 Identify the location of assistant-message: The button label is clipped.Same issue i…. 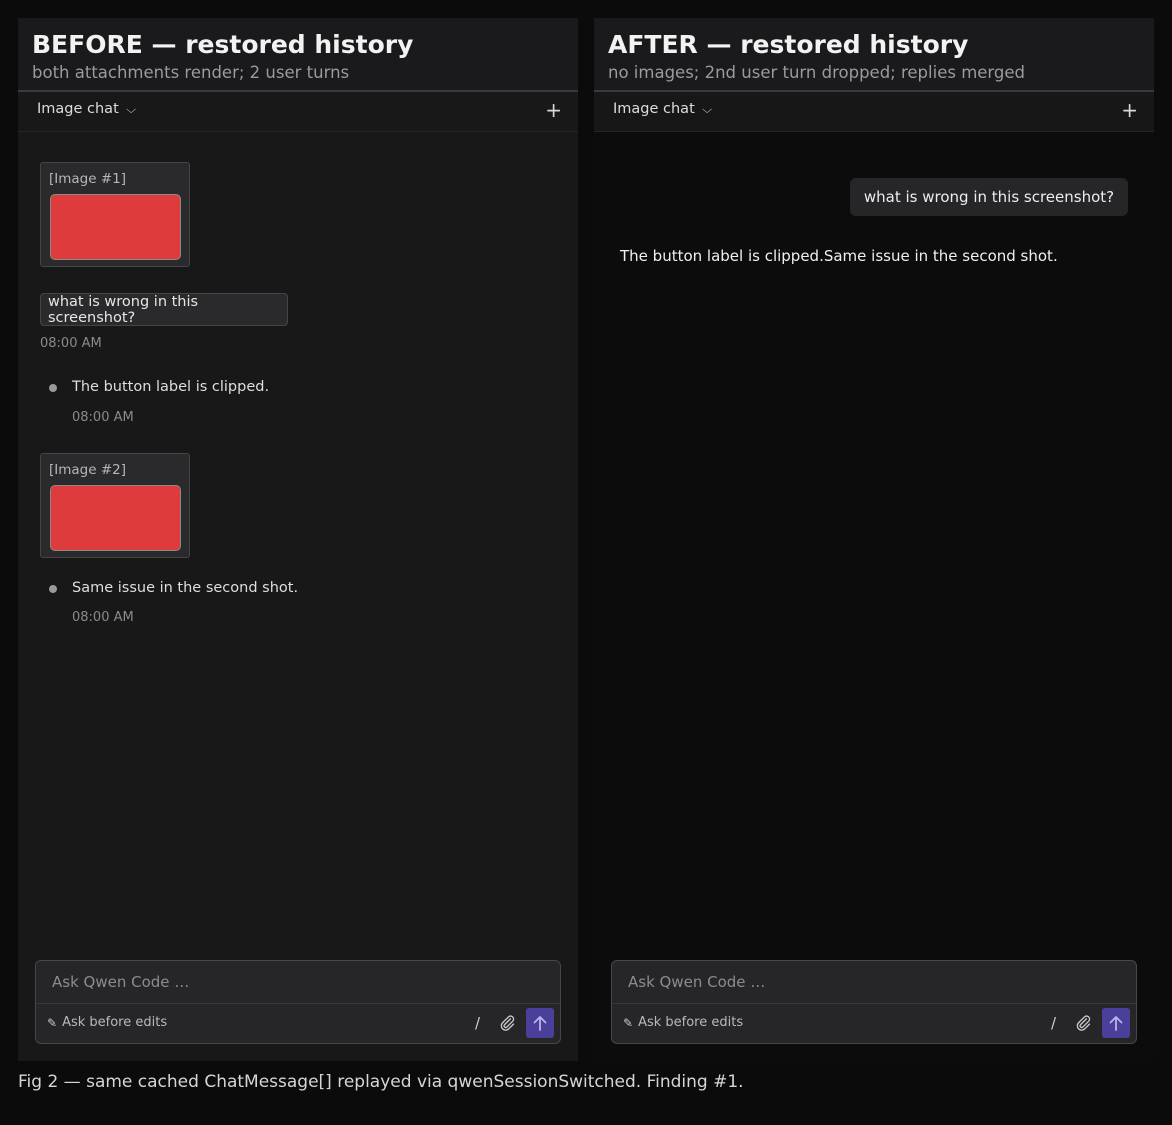
(839, 256).